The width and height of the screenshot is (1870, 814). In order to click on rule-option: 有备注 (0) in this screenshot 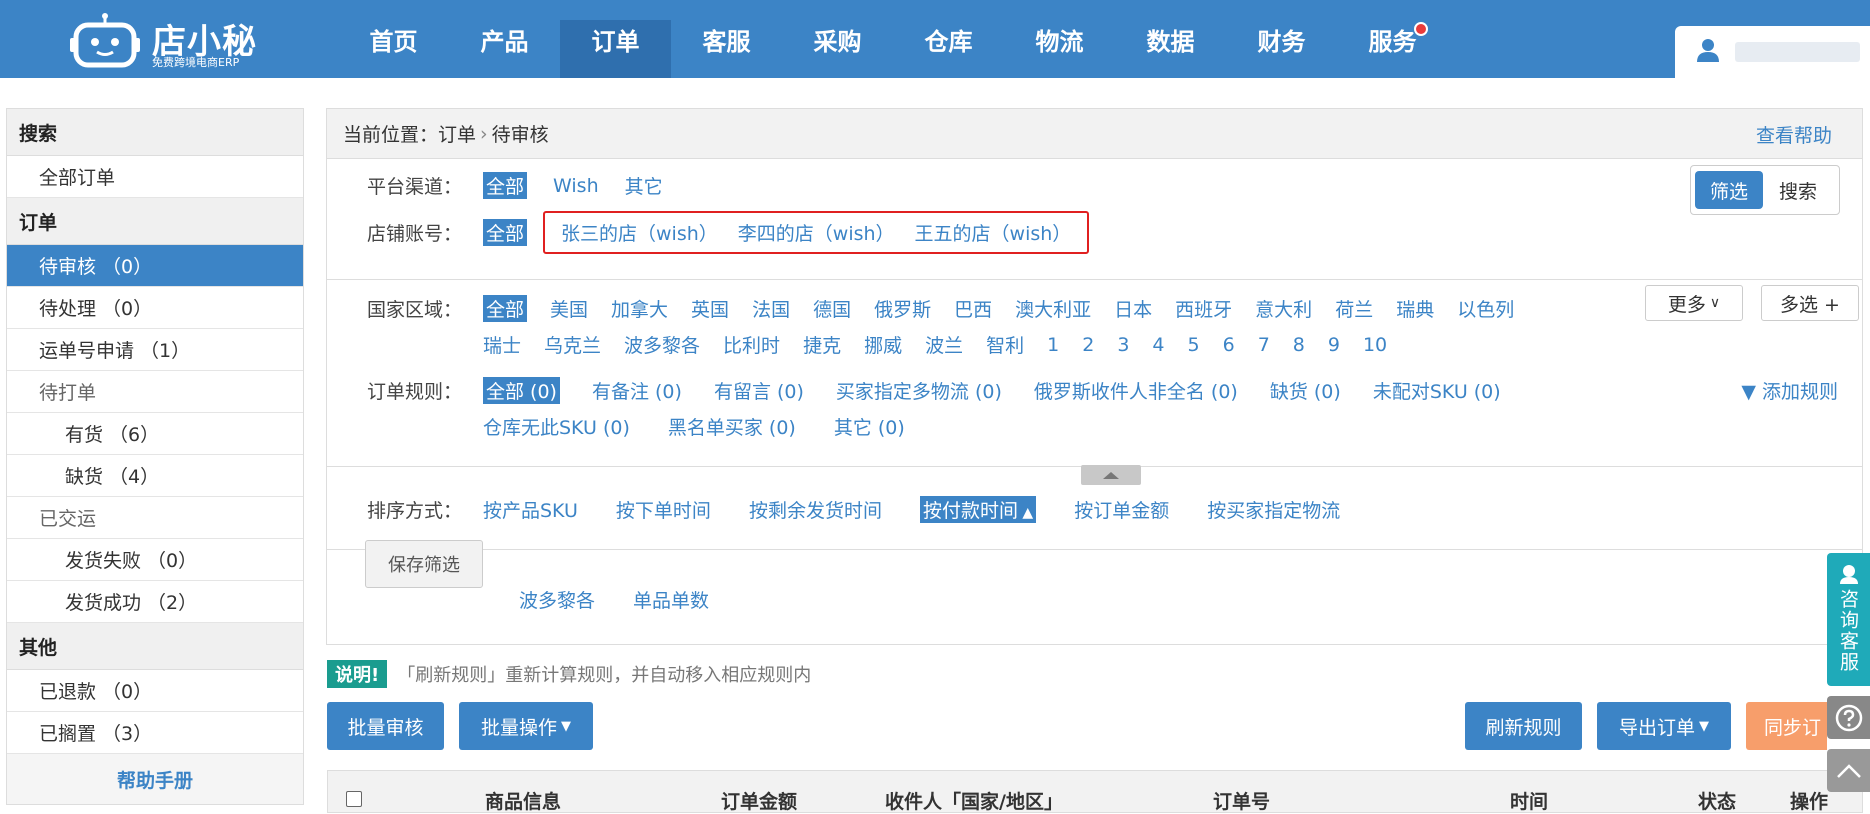, I will do `click(637, 390)`.